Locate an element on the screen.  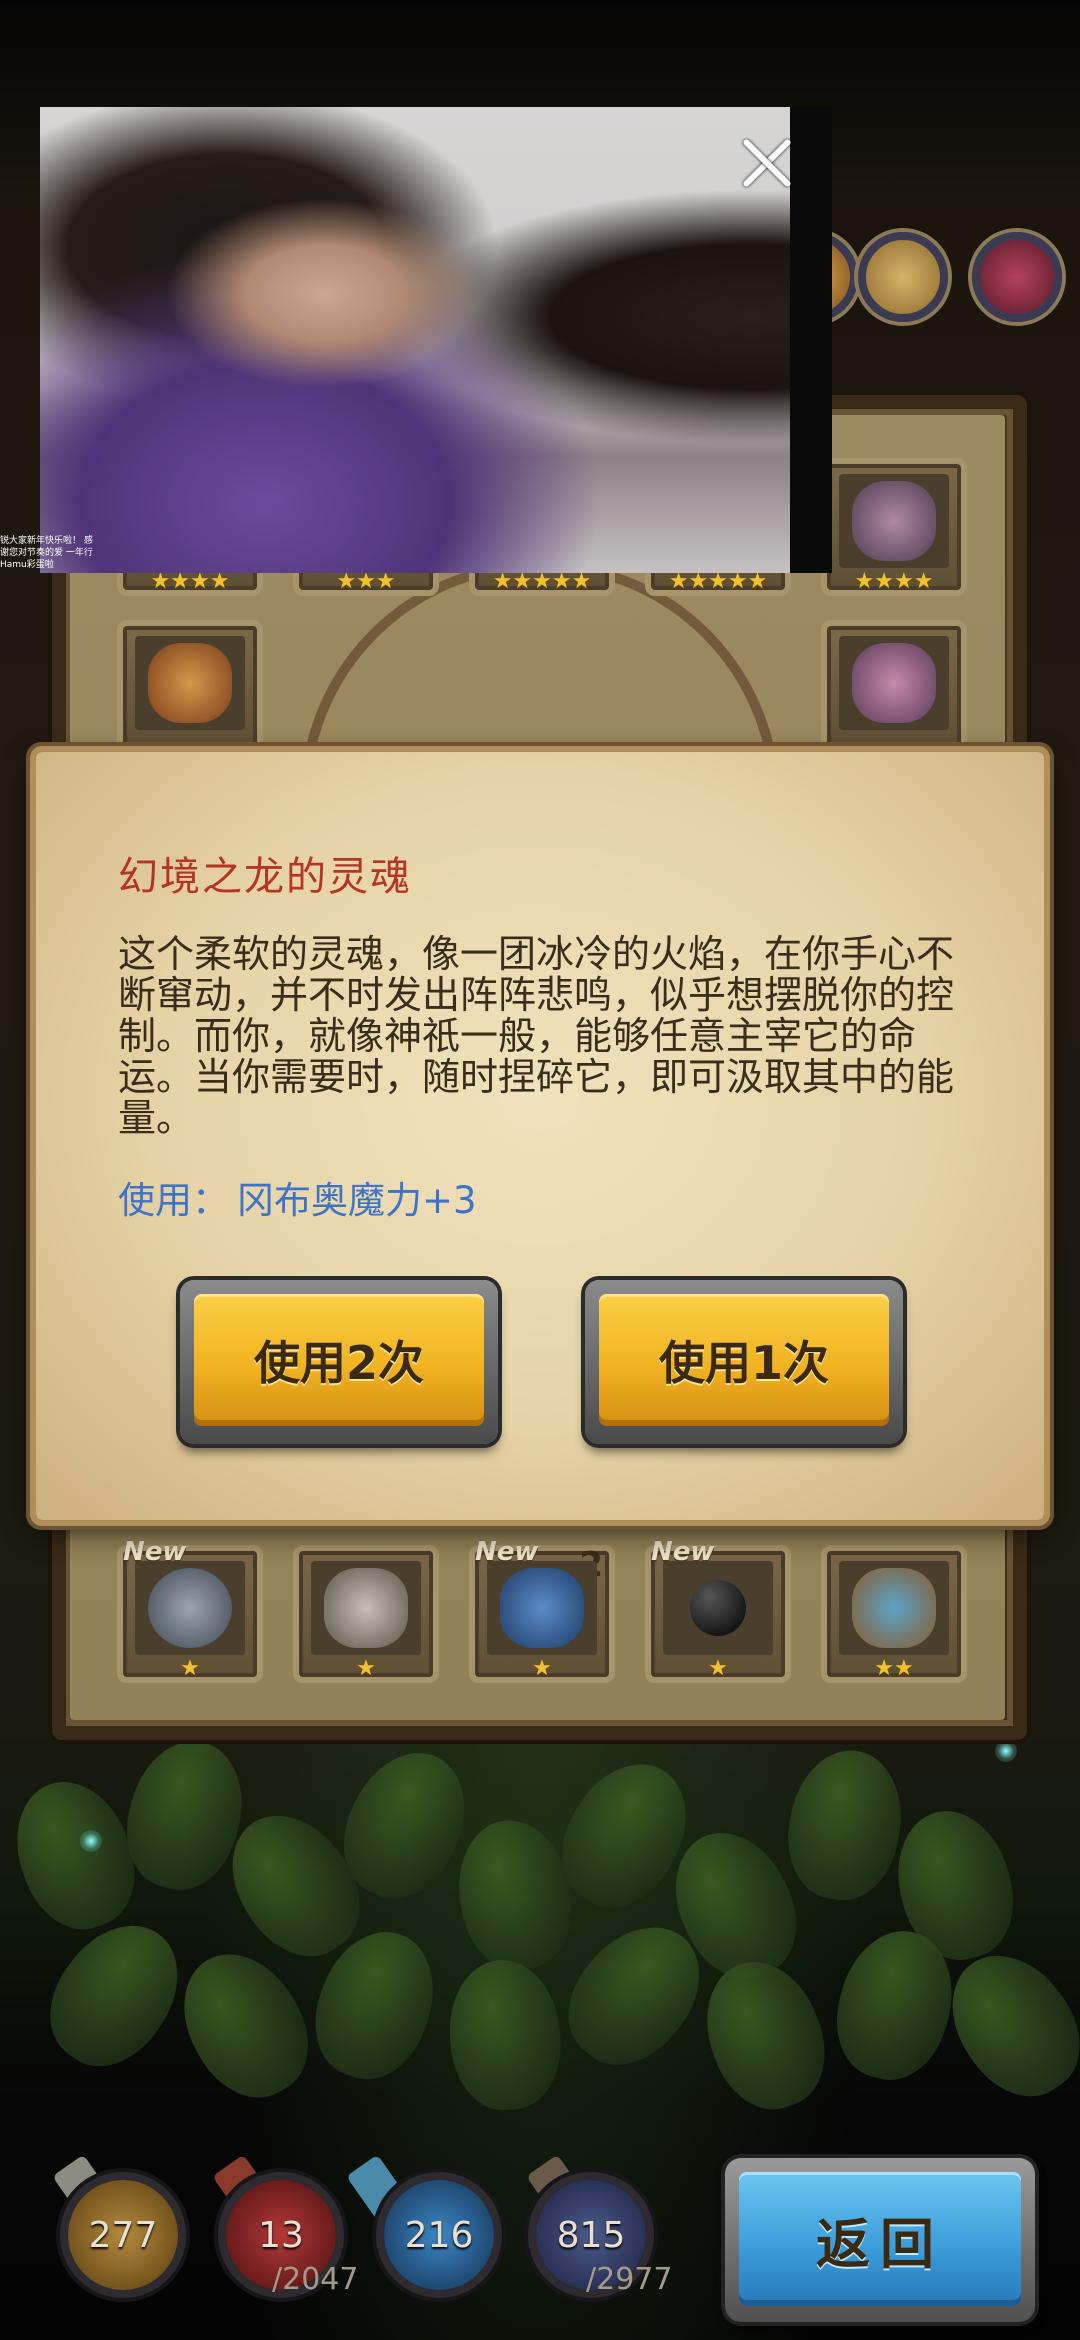
black-orb-icon is located at coordinates (718, 1608).